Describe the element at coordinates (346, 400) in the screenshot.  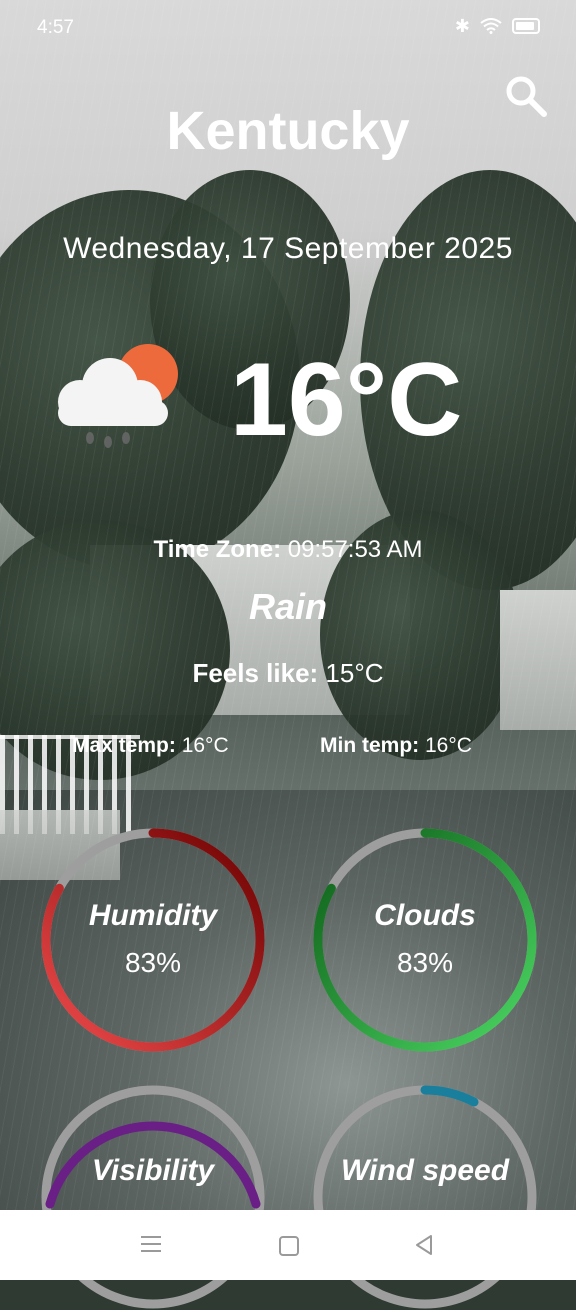
I see `current-temperature: 16°C` at that location.